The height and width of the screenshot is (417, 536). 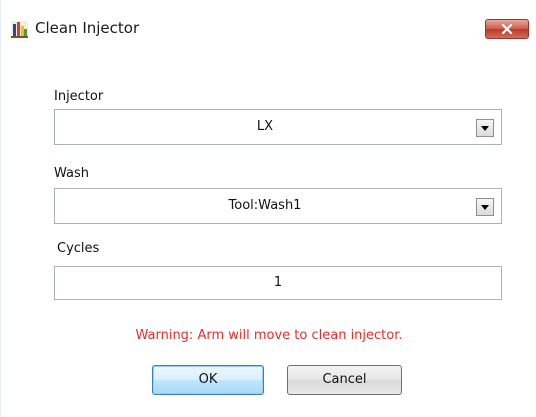 I want to click on injector-value: LX, so click(x=265, y=126).